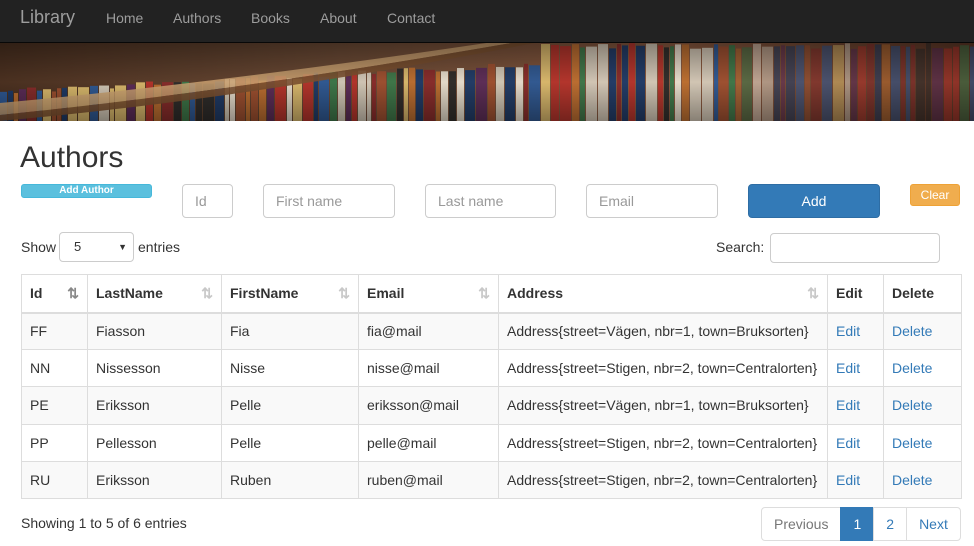 The image size is (974, 546). Describe the element at coordinates (124, 18) in the screenshot. I see `nav-home: Home` at that location.